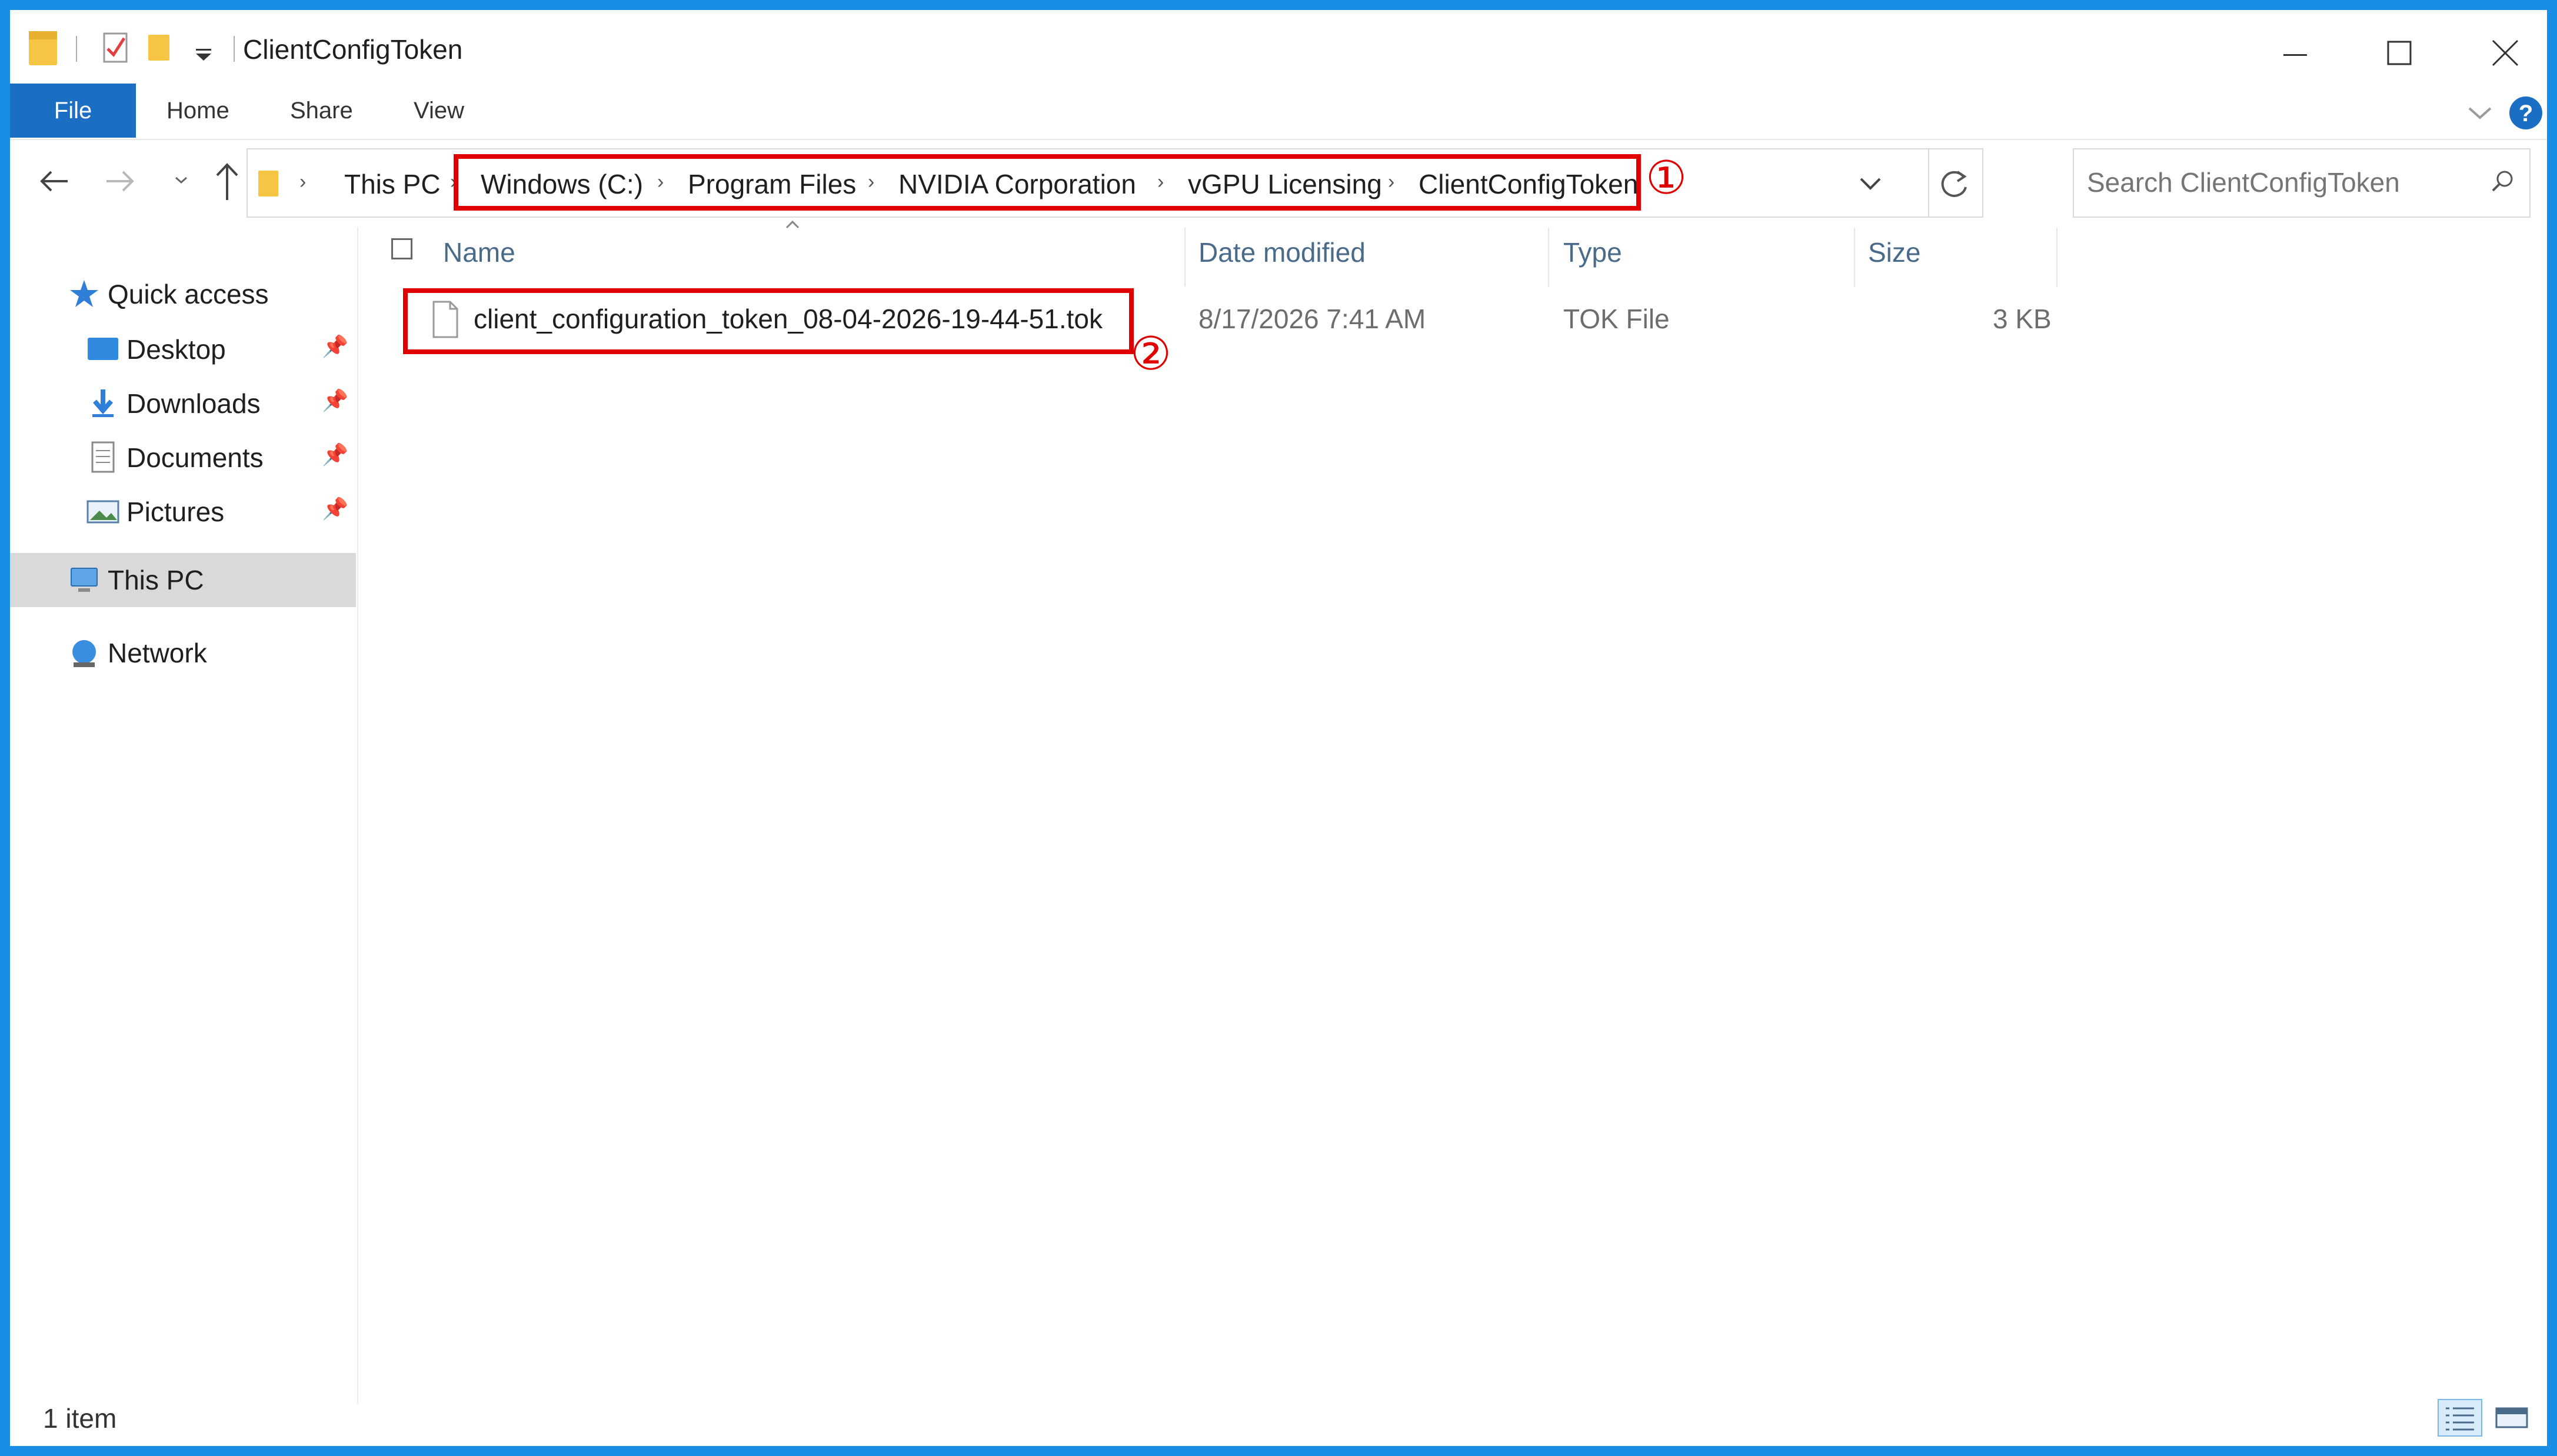 Image resolution: width=2557 pixels, height=1456 pixels. Describe the element at coordinates (102, 511) in the screenshot. I see `pictures-icon` at that location.